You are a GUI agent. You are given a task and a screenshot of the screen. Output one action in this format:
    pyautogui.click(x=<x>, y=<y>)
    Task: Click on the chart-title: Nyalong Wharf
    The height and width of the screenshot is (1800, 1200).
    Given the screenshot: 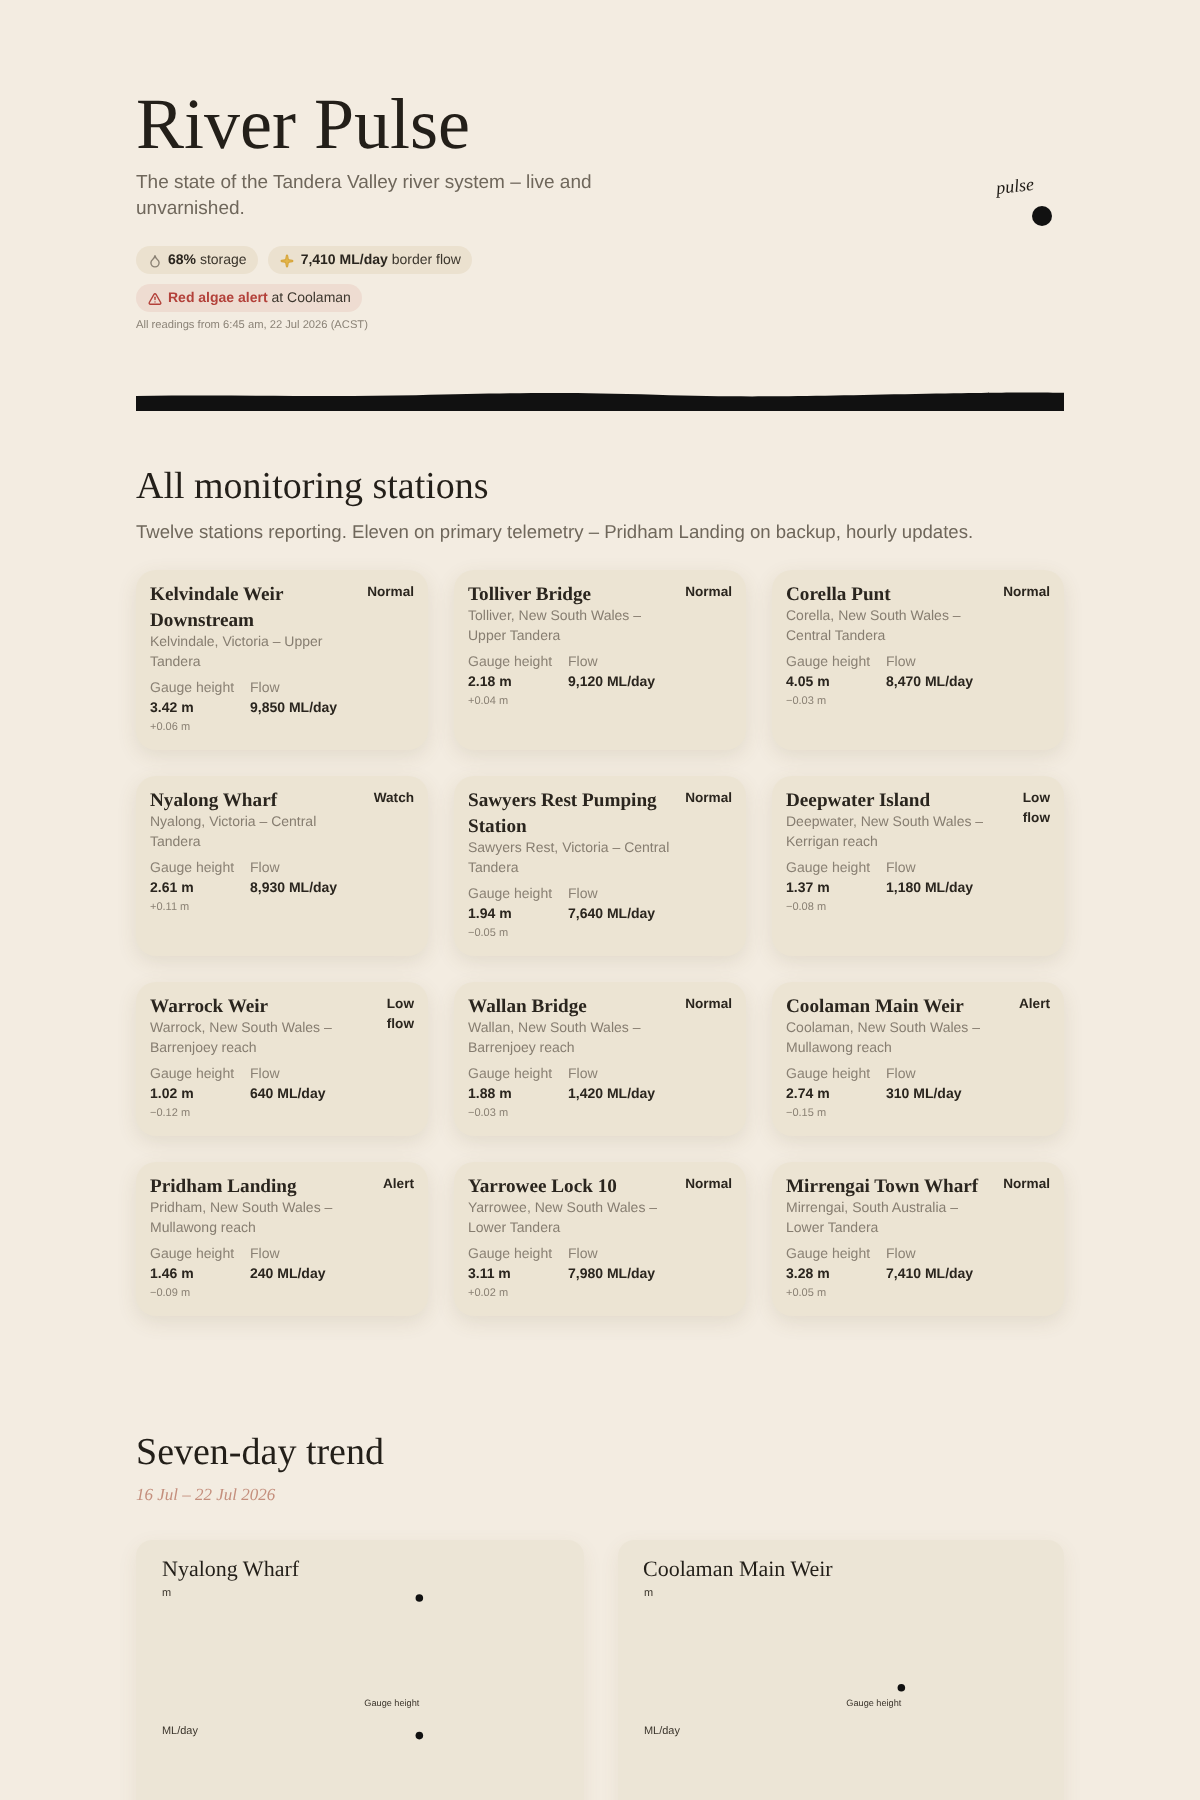 What is the action you would take?
    pyautogui.click(x=232, y=1570)
    